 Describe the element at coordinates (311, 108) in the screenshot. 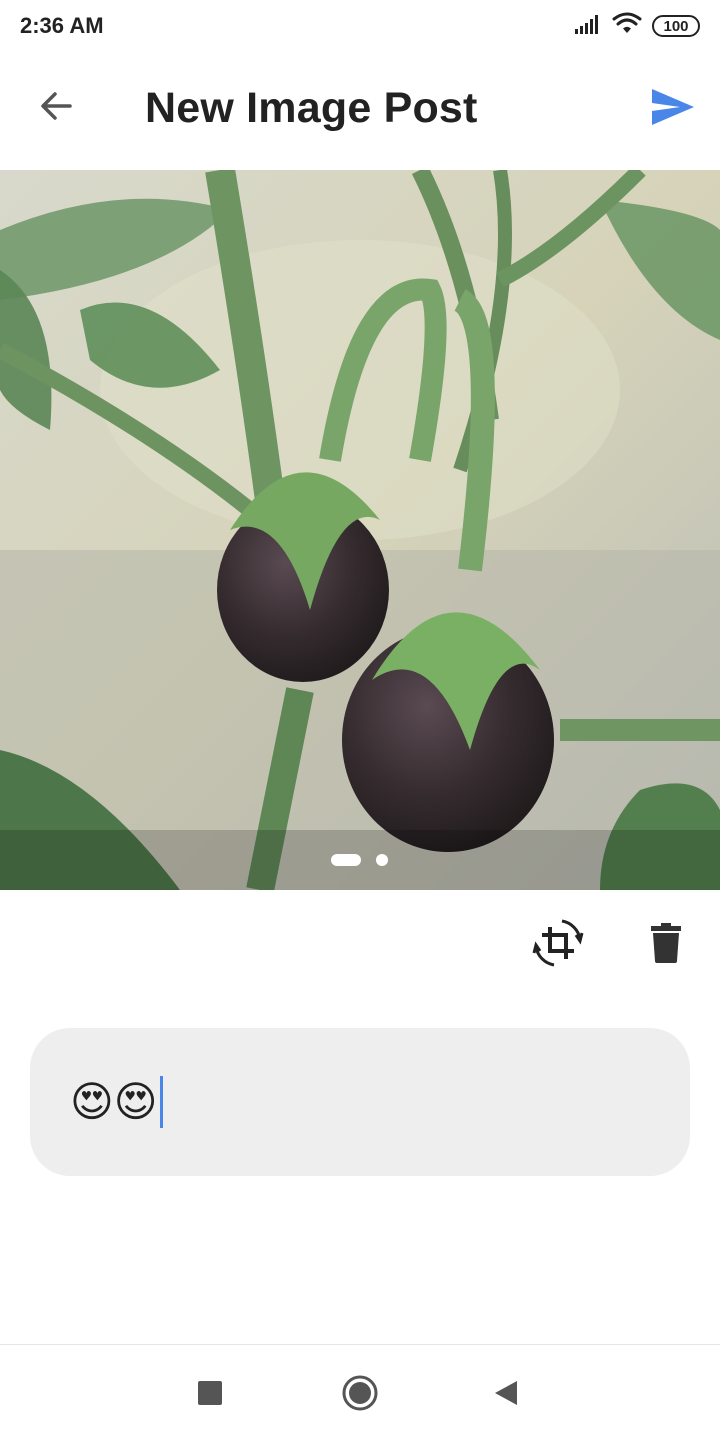

I see `page-title: New Image Post` at that location.